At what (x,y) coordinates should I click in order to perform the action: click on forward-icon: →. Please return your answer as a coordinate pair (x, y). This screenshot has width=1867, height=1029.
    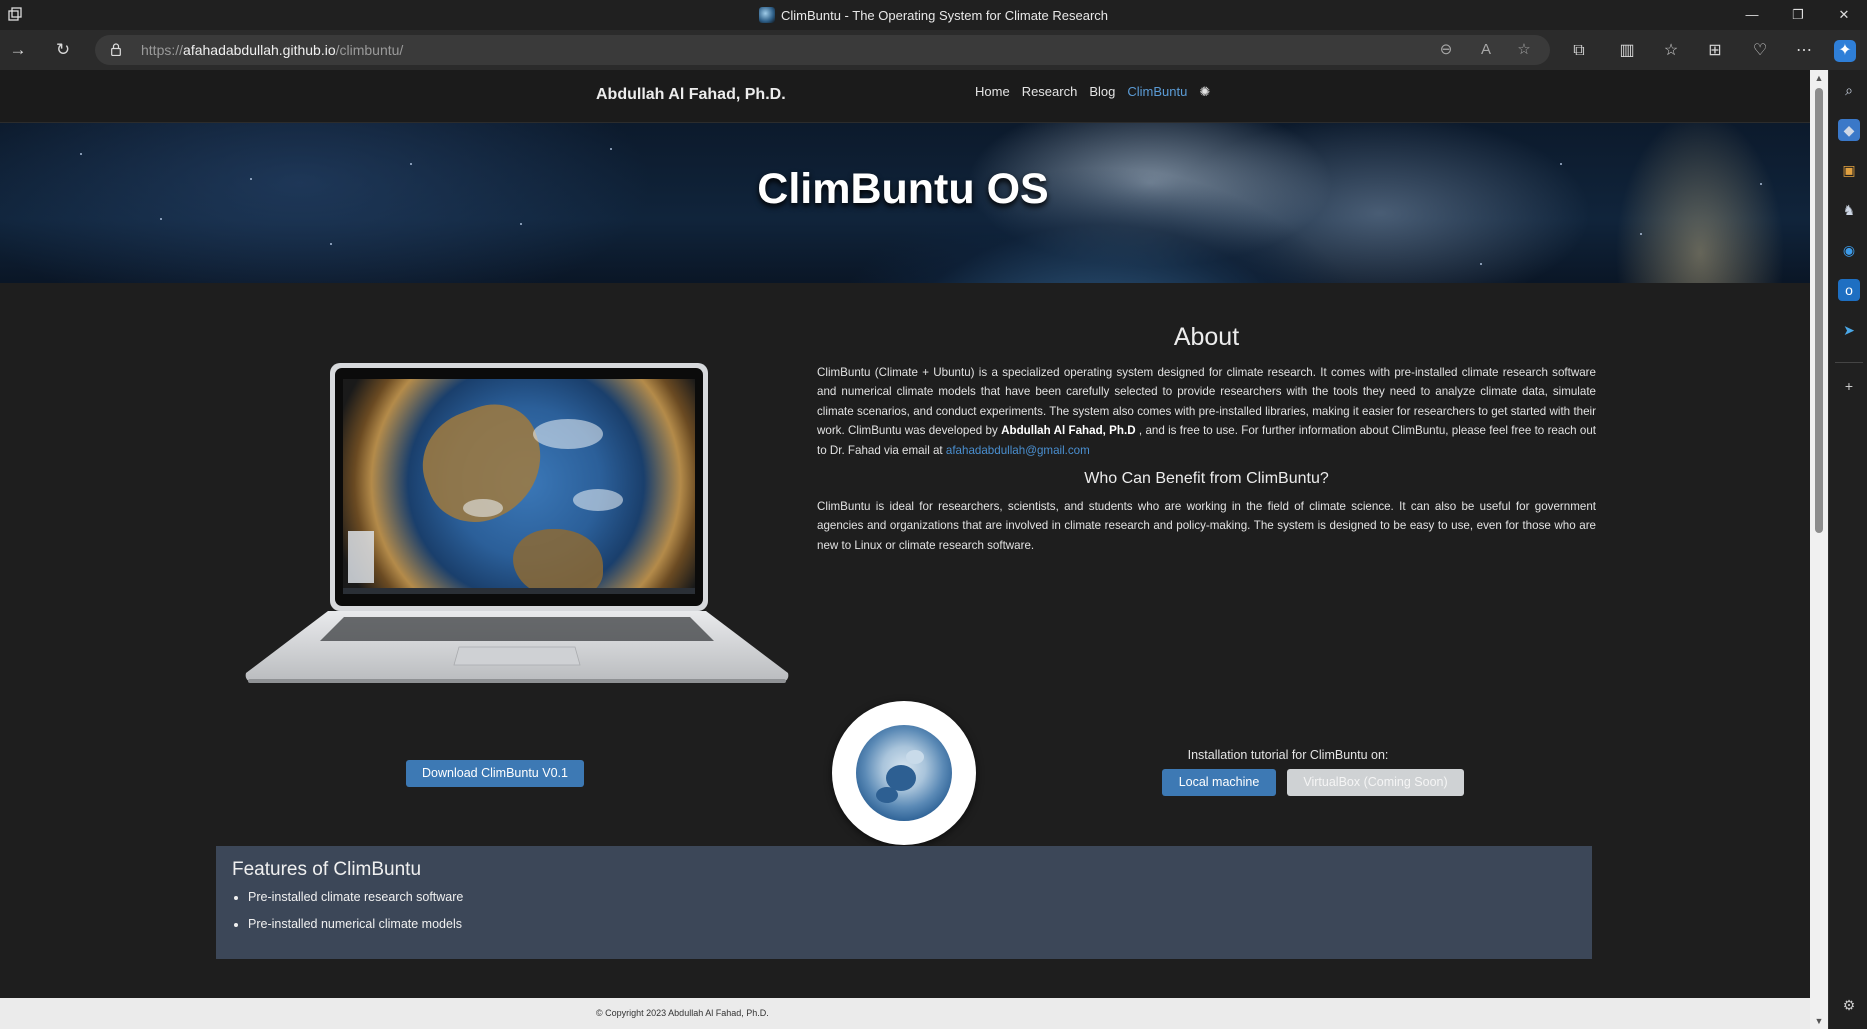
    Looking at the image, I should click on (18, 50).